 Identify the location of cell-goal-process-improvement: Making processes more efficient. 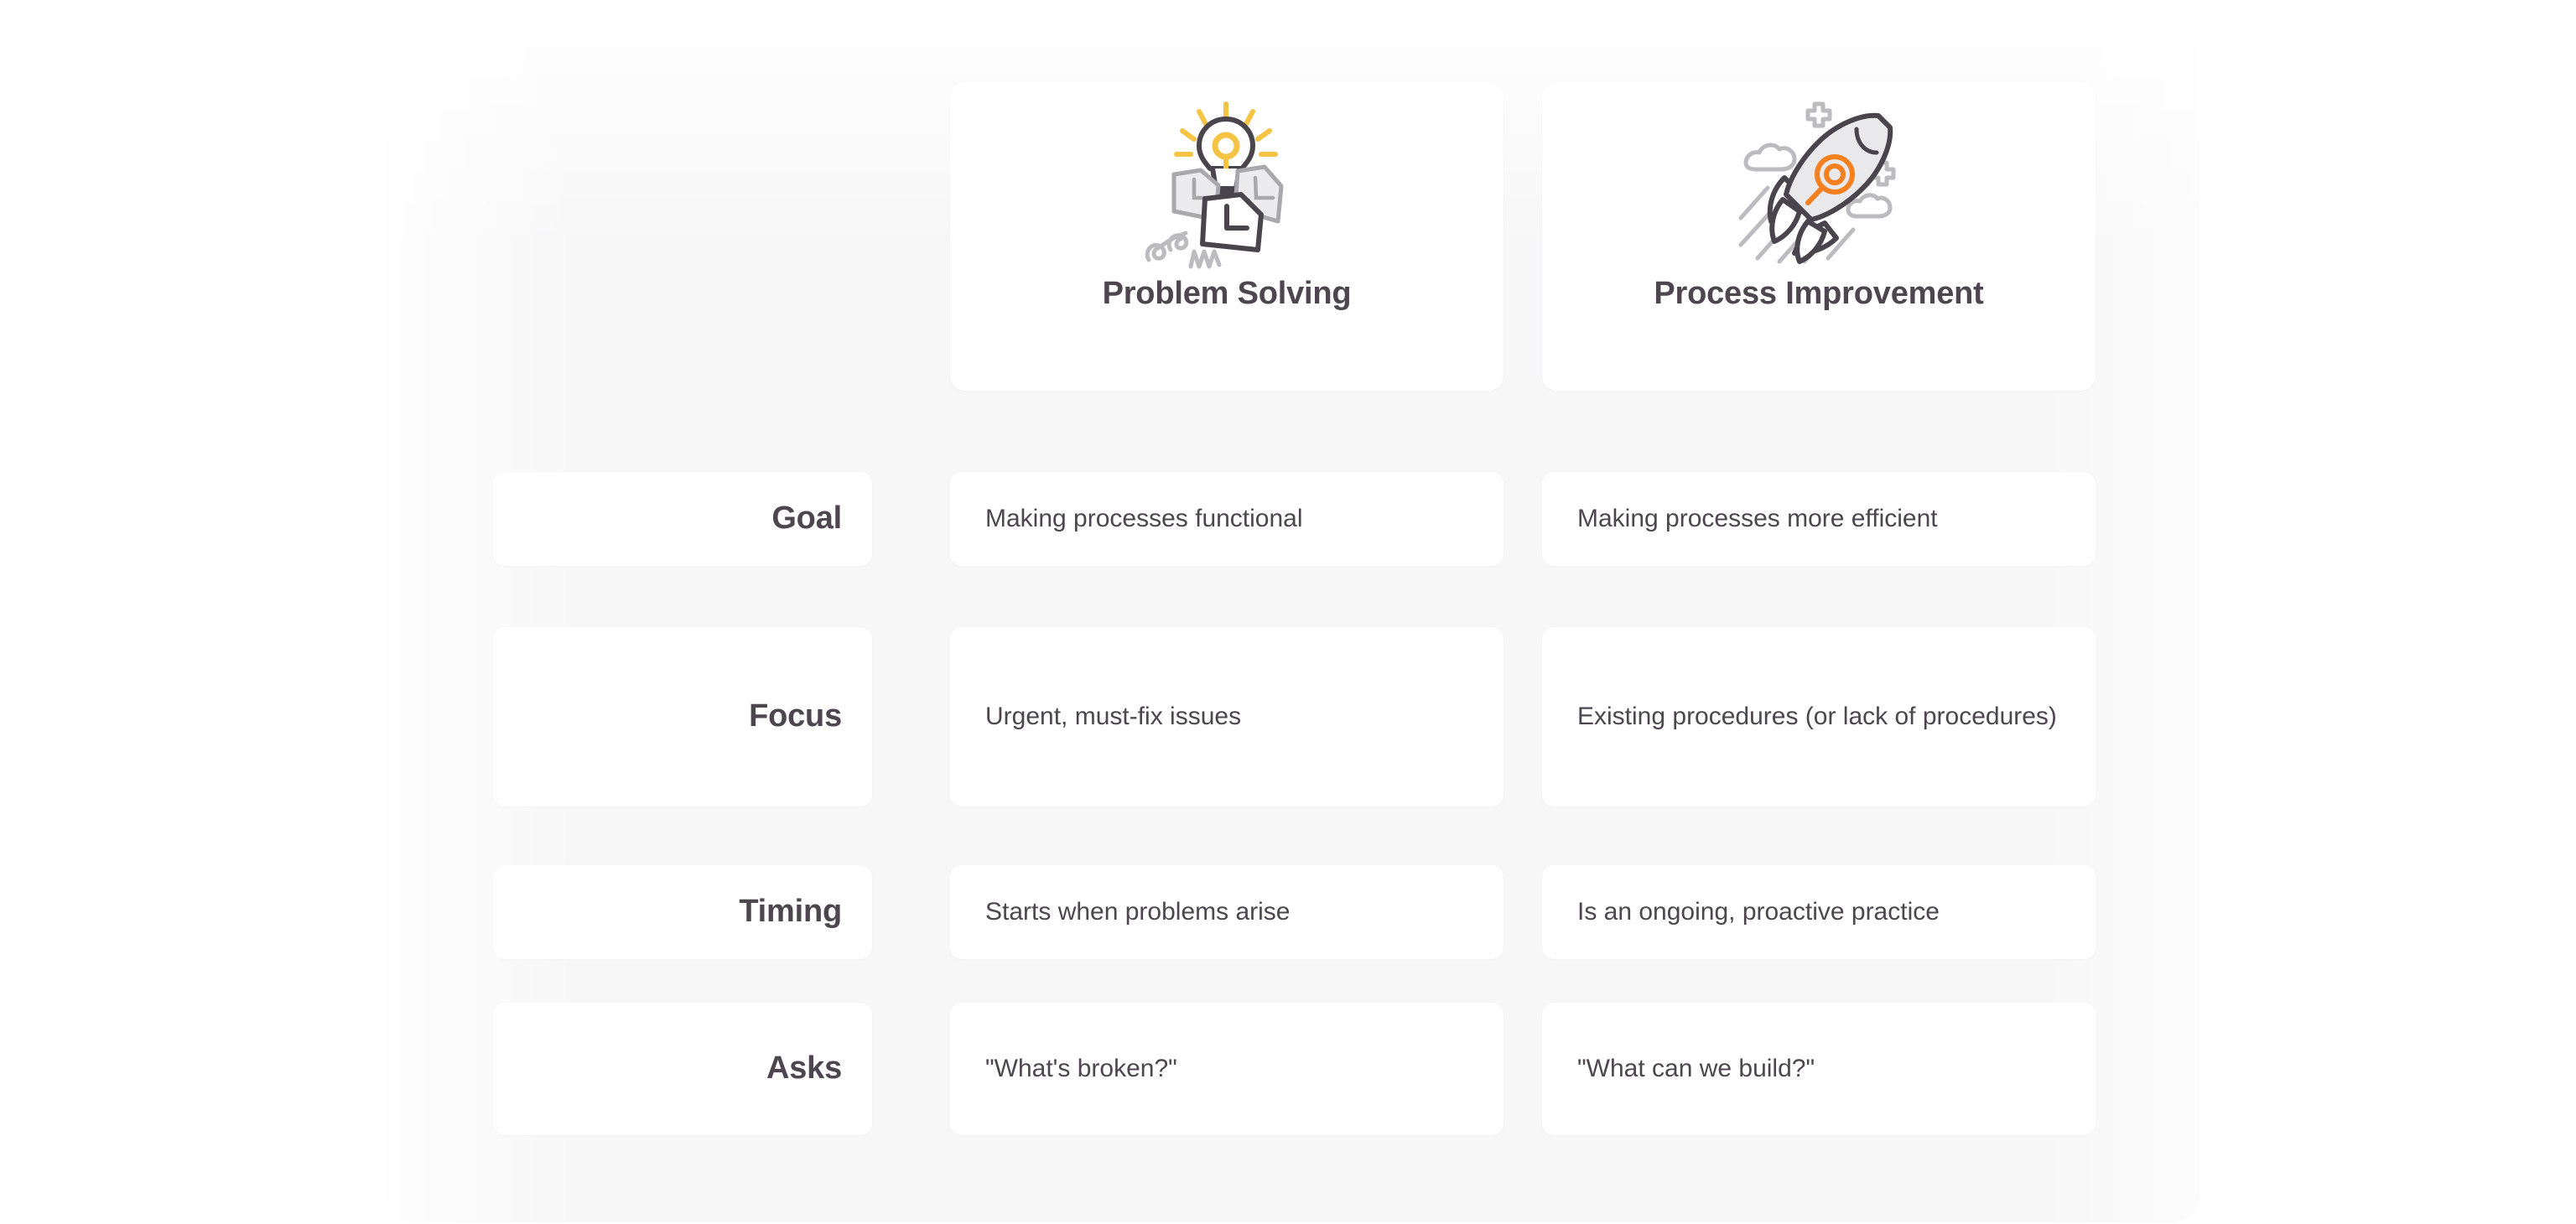
(1819, 519).